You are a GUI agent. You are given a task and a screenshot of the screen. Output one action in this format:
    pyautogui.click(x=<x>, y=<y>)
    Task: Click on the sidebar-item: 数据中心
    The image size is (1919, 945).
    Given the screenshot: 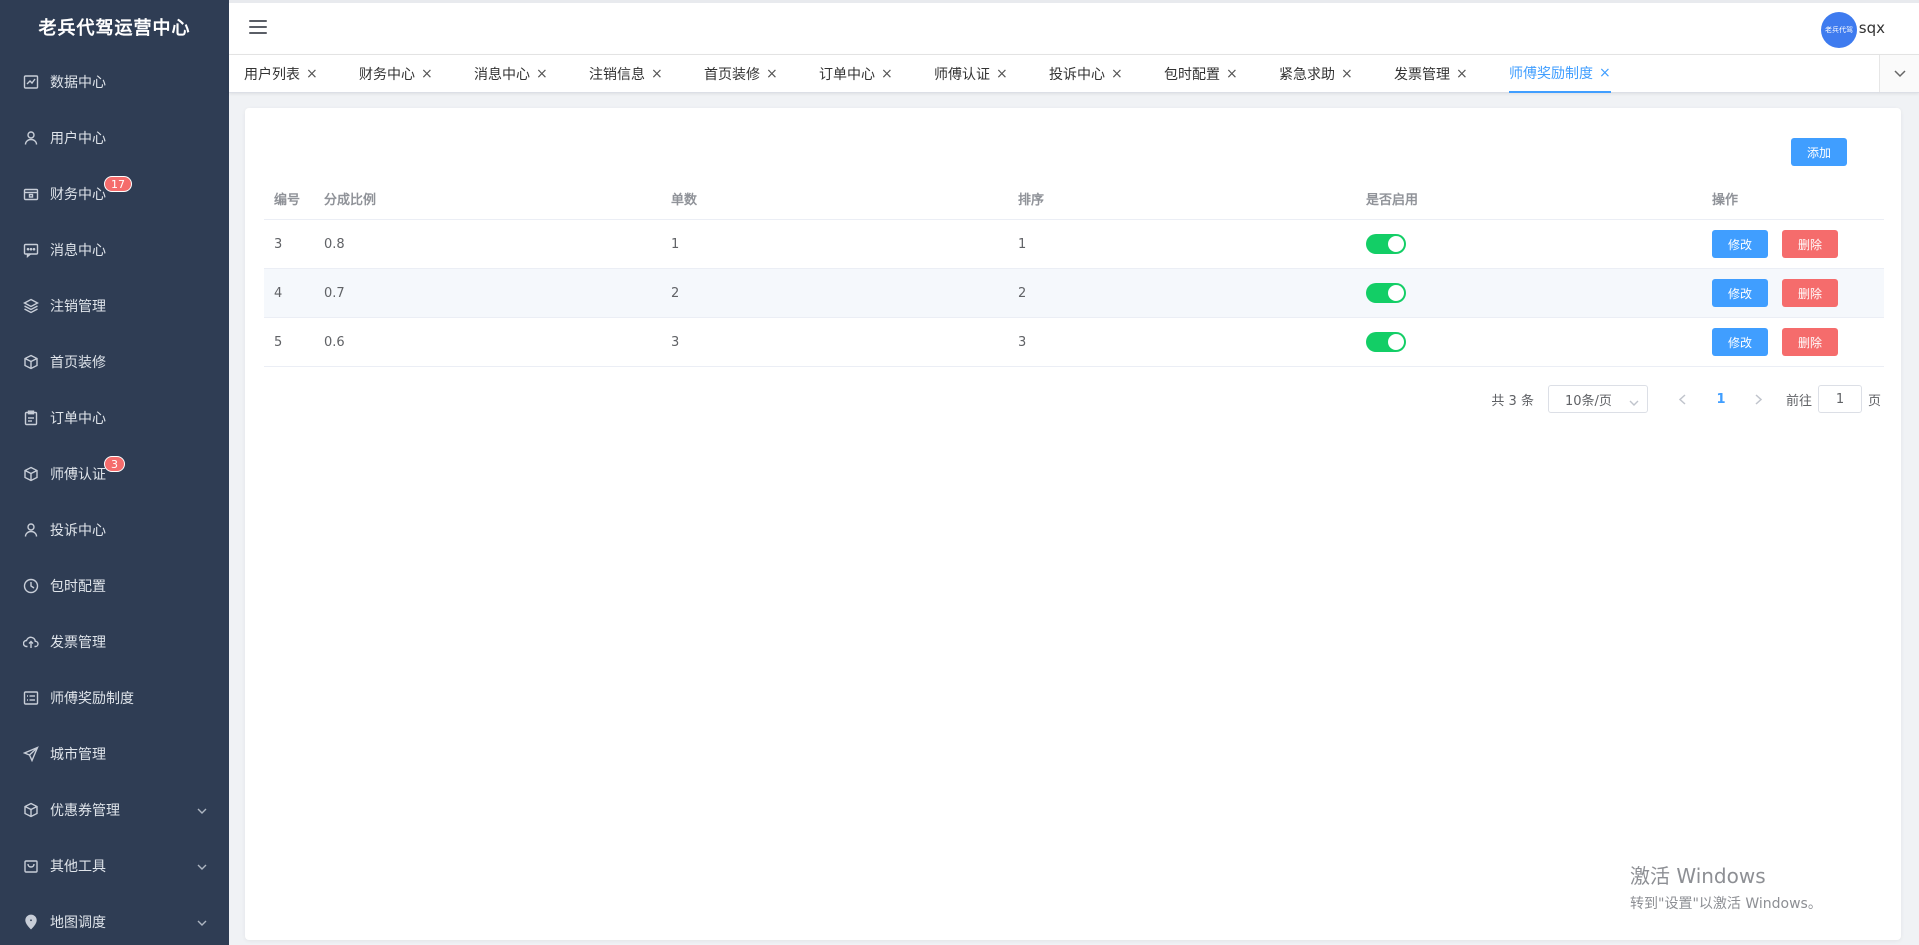 What is the action you would take?
    pyautogui.click(x=114, y=82)
    